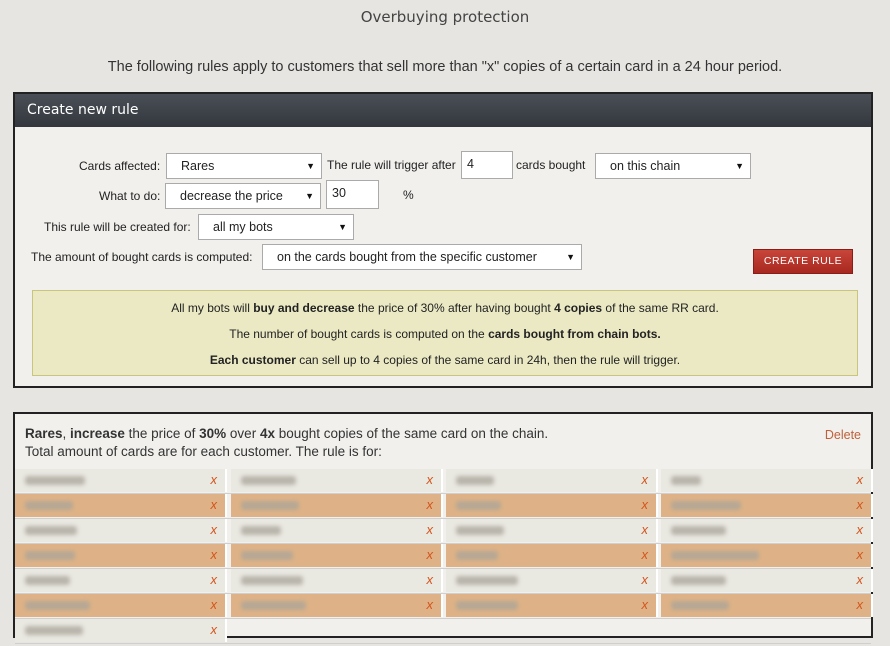 The height and width of the screenshot is (646, 890). I want to click on trigger-count-input: 4, so click(487, 165).